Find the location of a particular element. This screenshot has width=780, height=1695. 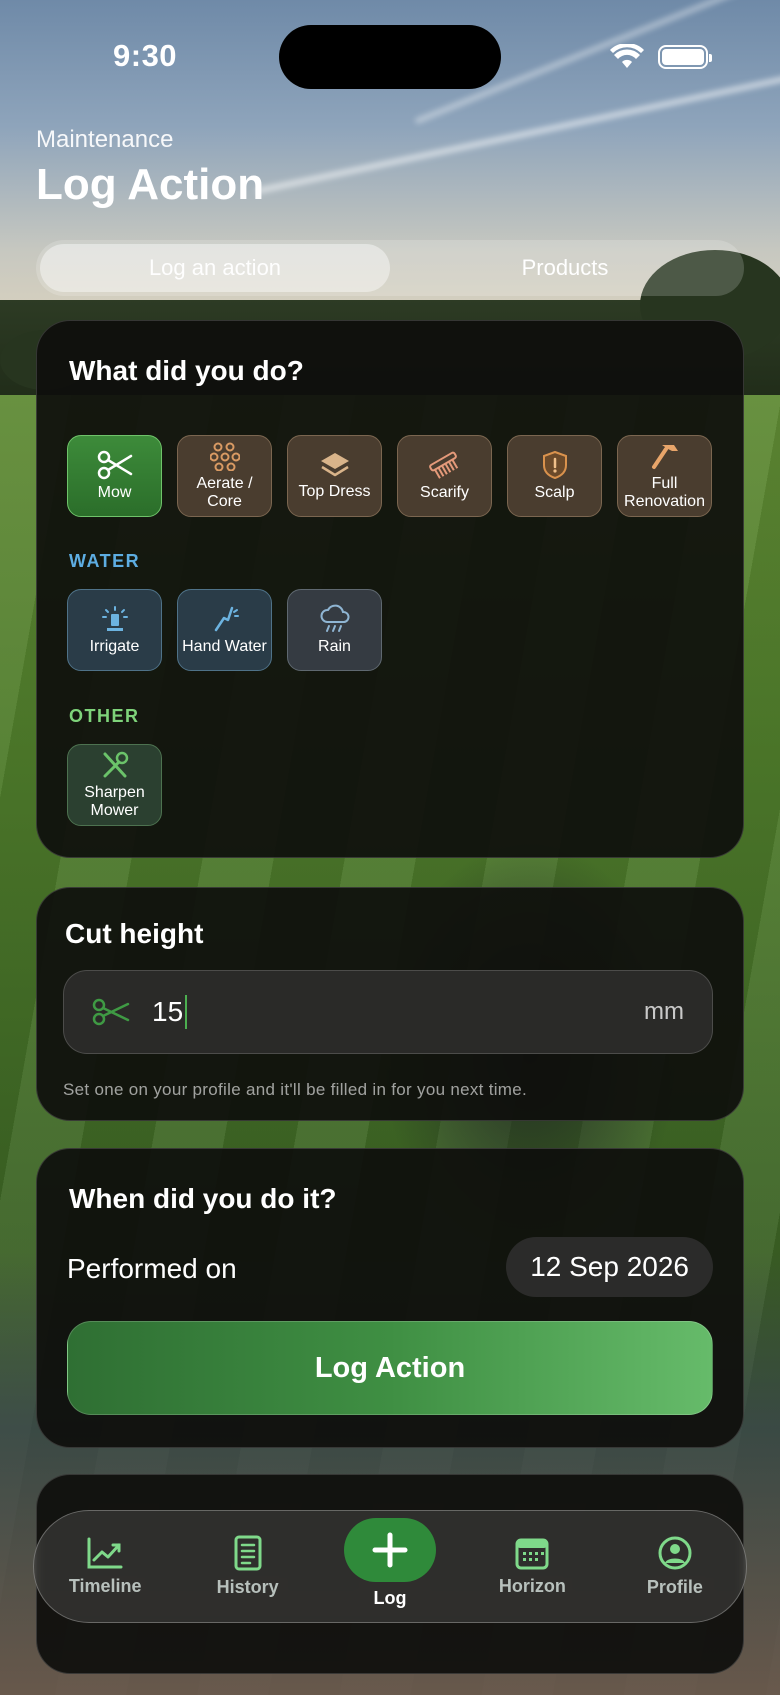

action-mow: Mow is located at coordinates (114, 476).